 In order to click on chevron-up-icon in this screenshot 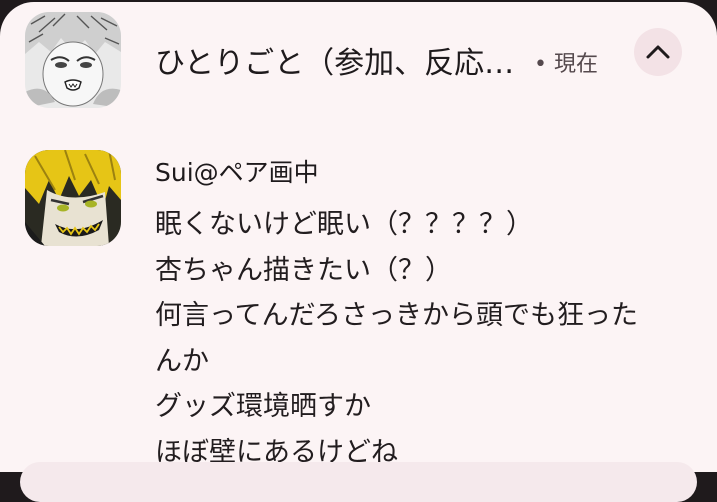, I will do `click(658, 52)`.